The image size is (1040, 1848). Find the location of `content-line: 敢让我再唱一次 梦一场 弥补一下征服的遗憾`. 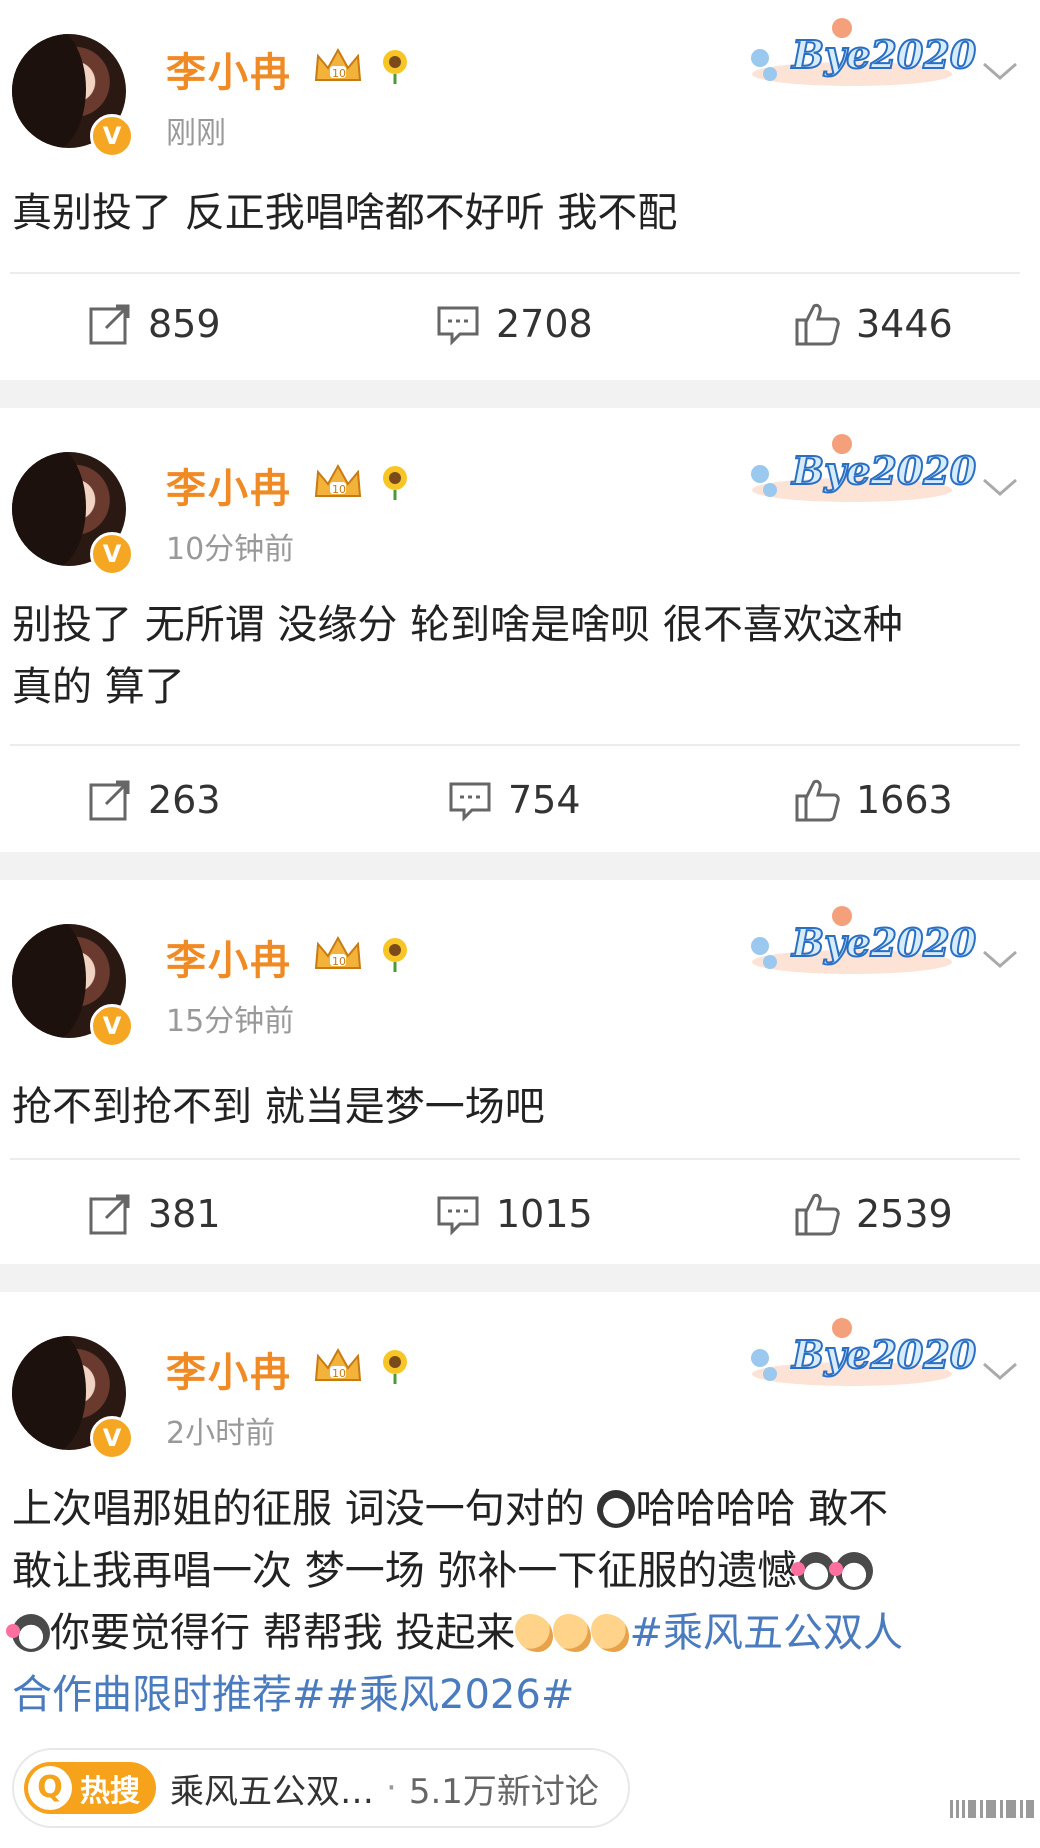

content-line: 敢让我再唱一次 梦一场 弥补一下征服的遗憾 is located at coordinates (517, 1571).